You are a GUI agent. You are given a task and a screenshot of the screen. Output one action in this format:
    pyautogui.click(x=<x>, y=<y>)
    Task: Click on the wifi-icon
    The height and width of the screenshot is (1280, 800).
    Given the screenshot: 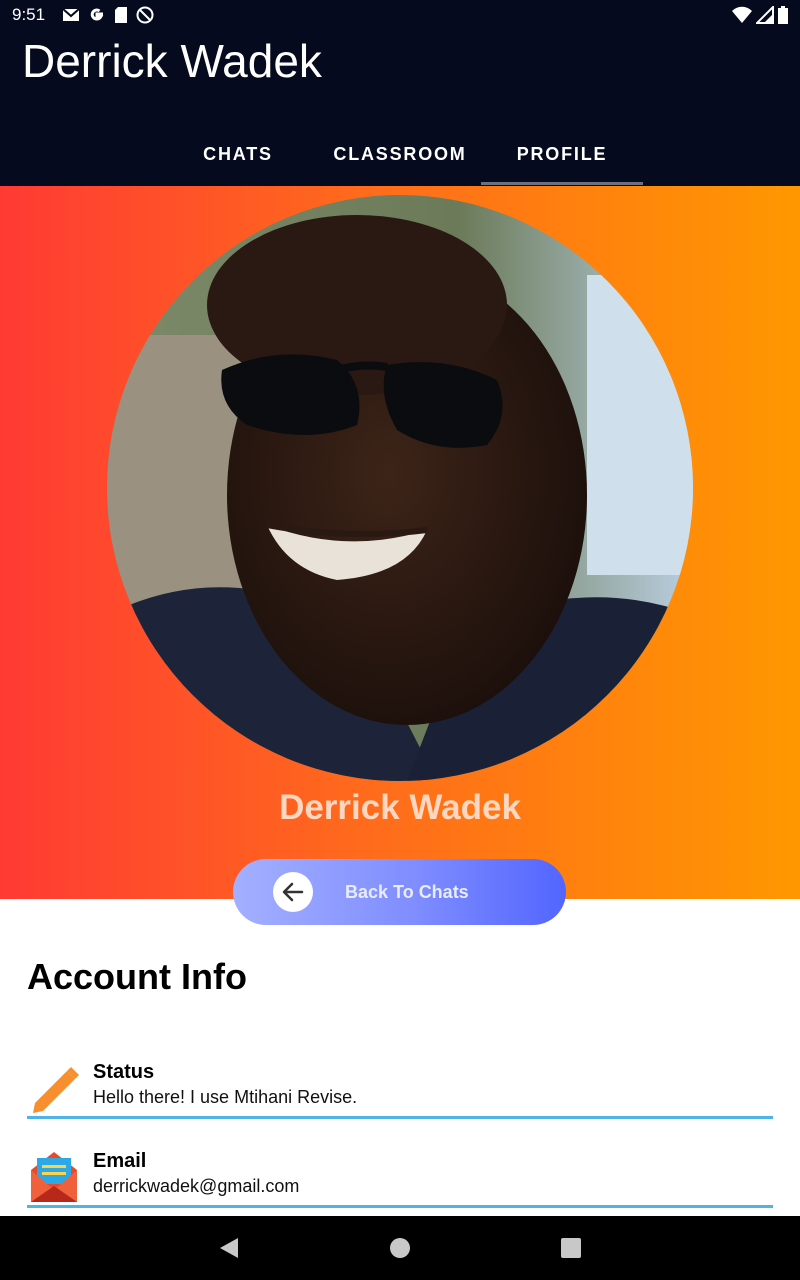 What is the action you would take?
    pyautogui.click(x=742, y=14)
    